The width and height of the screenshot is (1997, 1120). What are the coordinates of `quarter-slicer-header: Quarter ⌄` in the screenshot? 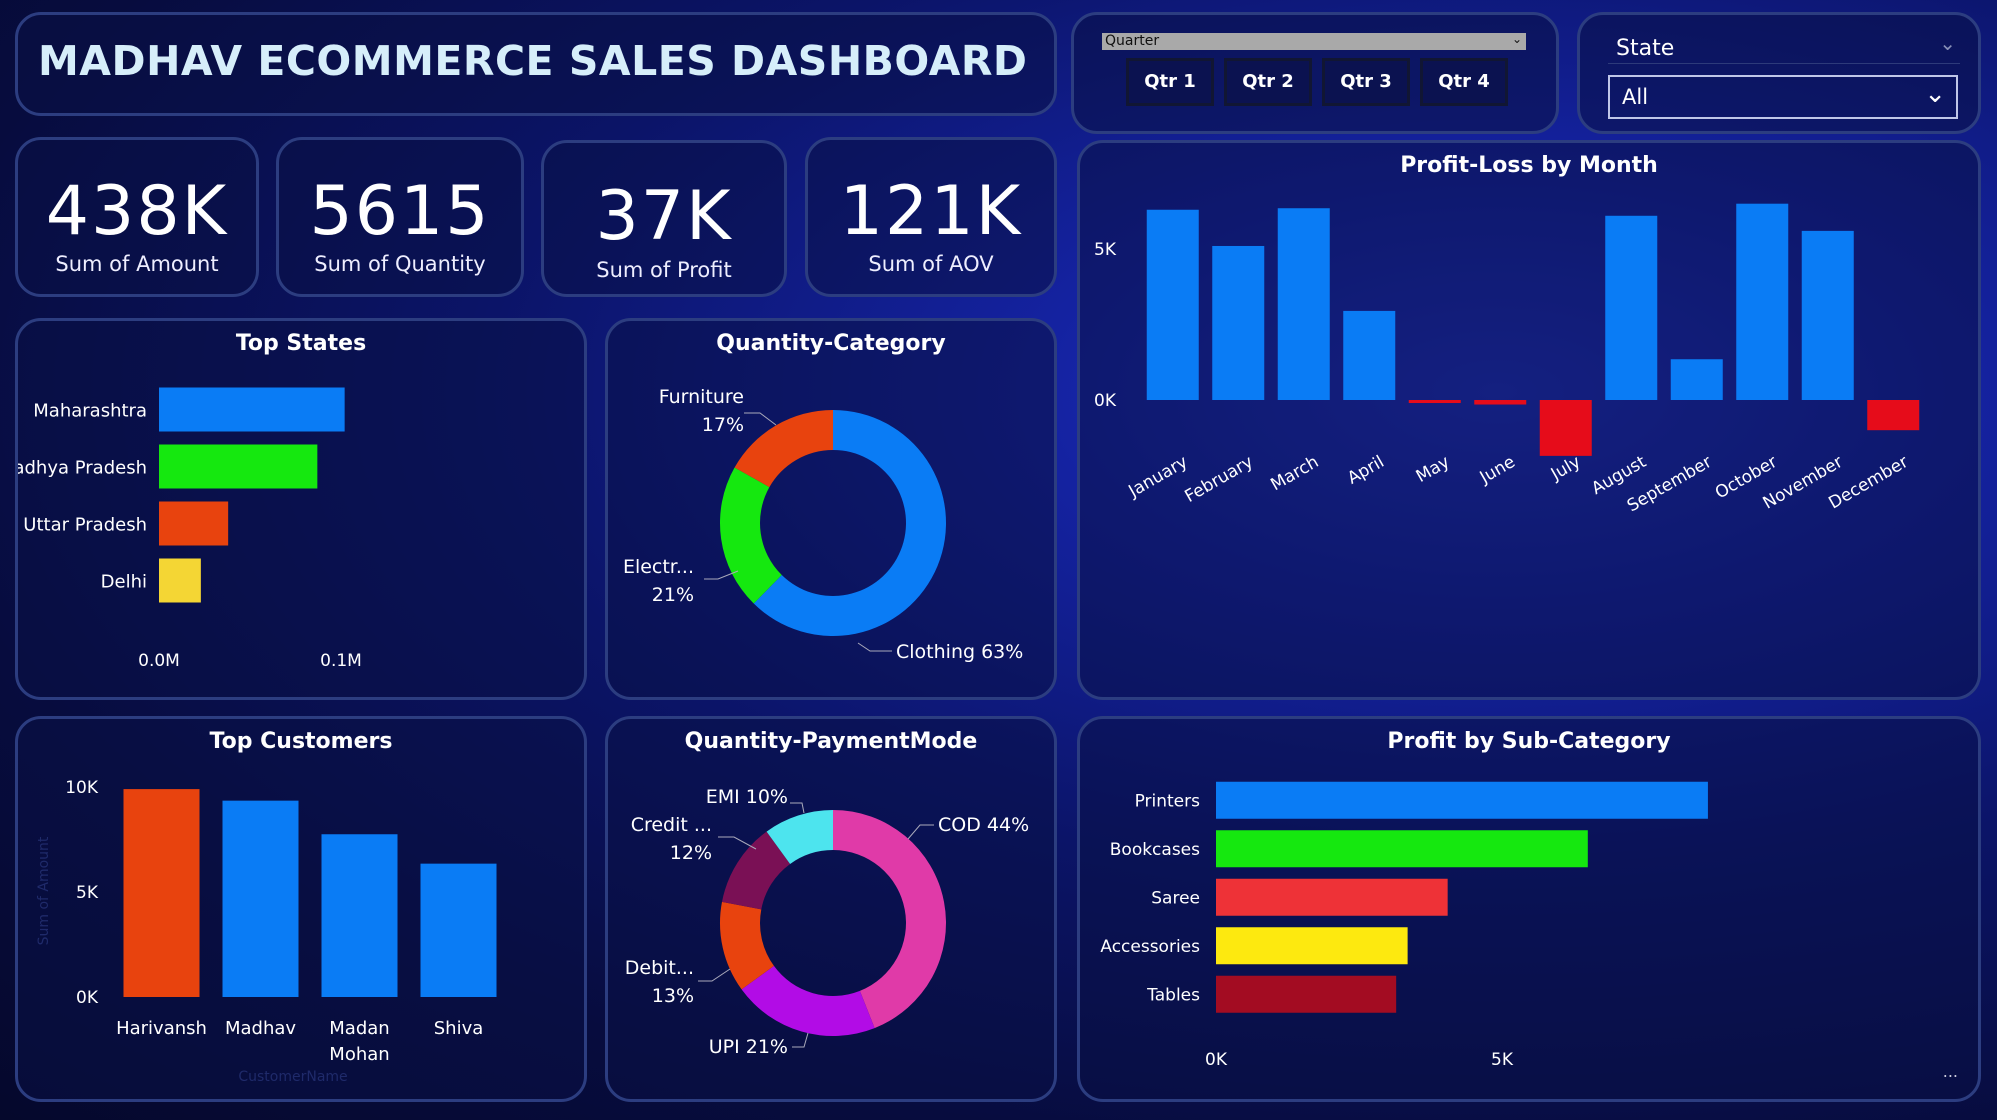 It's located at (1314, 40).